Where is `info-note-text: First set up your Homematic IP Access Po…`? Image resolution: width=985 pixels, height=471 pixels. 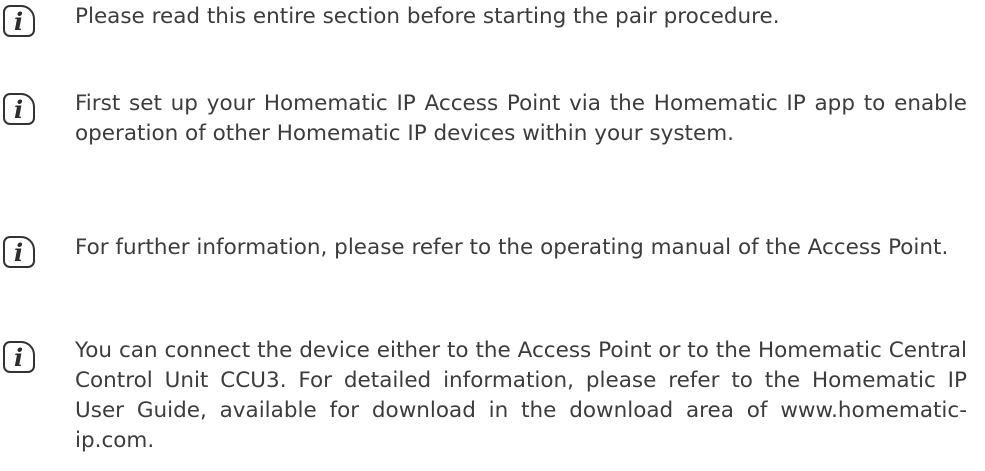 info-note-text: First set up your Homematic IP Access Po… is located at coordinates (521, 118).